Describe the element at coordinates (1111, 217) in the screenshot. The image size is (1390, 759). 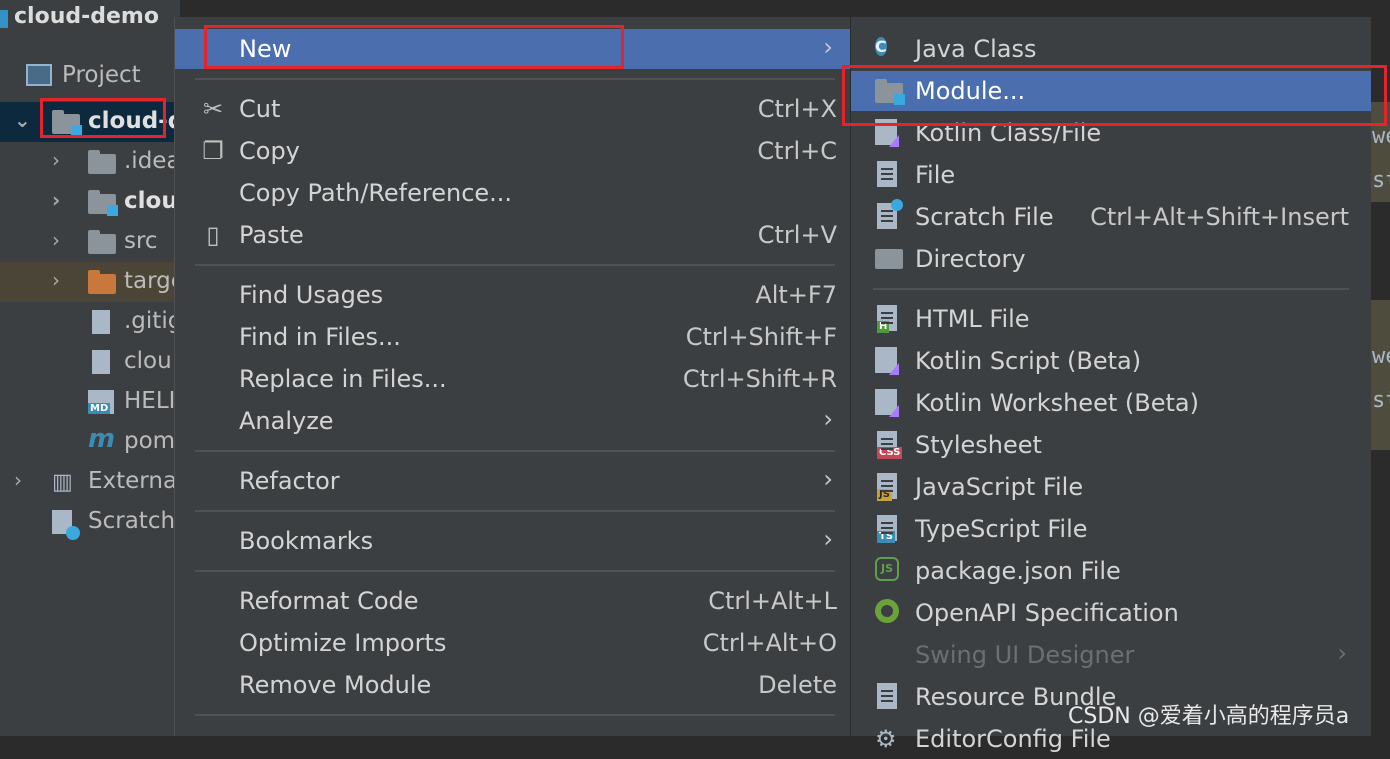
I see `submenu-item-scratch-file: Scratch File Ctrl+Alt+Shift+Insert` at that location.